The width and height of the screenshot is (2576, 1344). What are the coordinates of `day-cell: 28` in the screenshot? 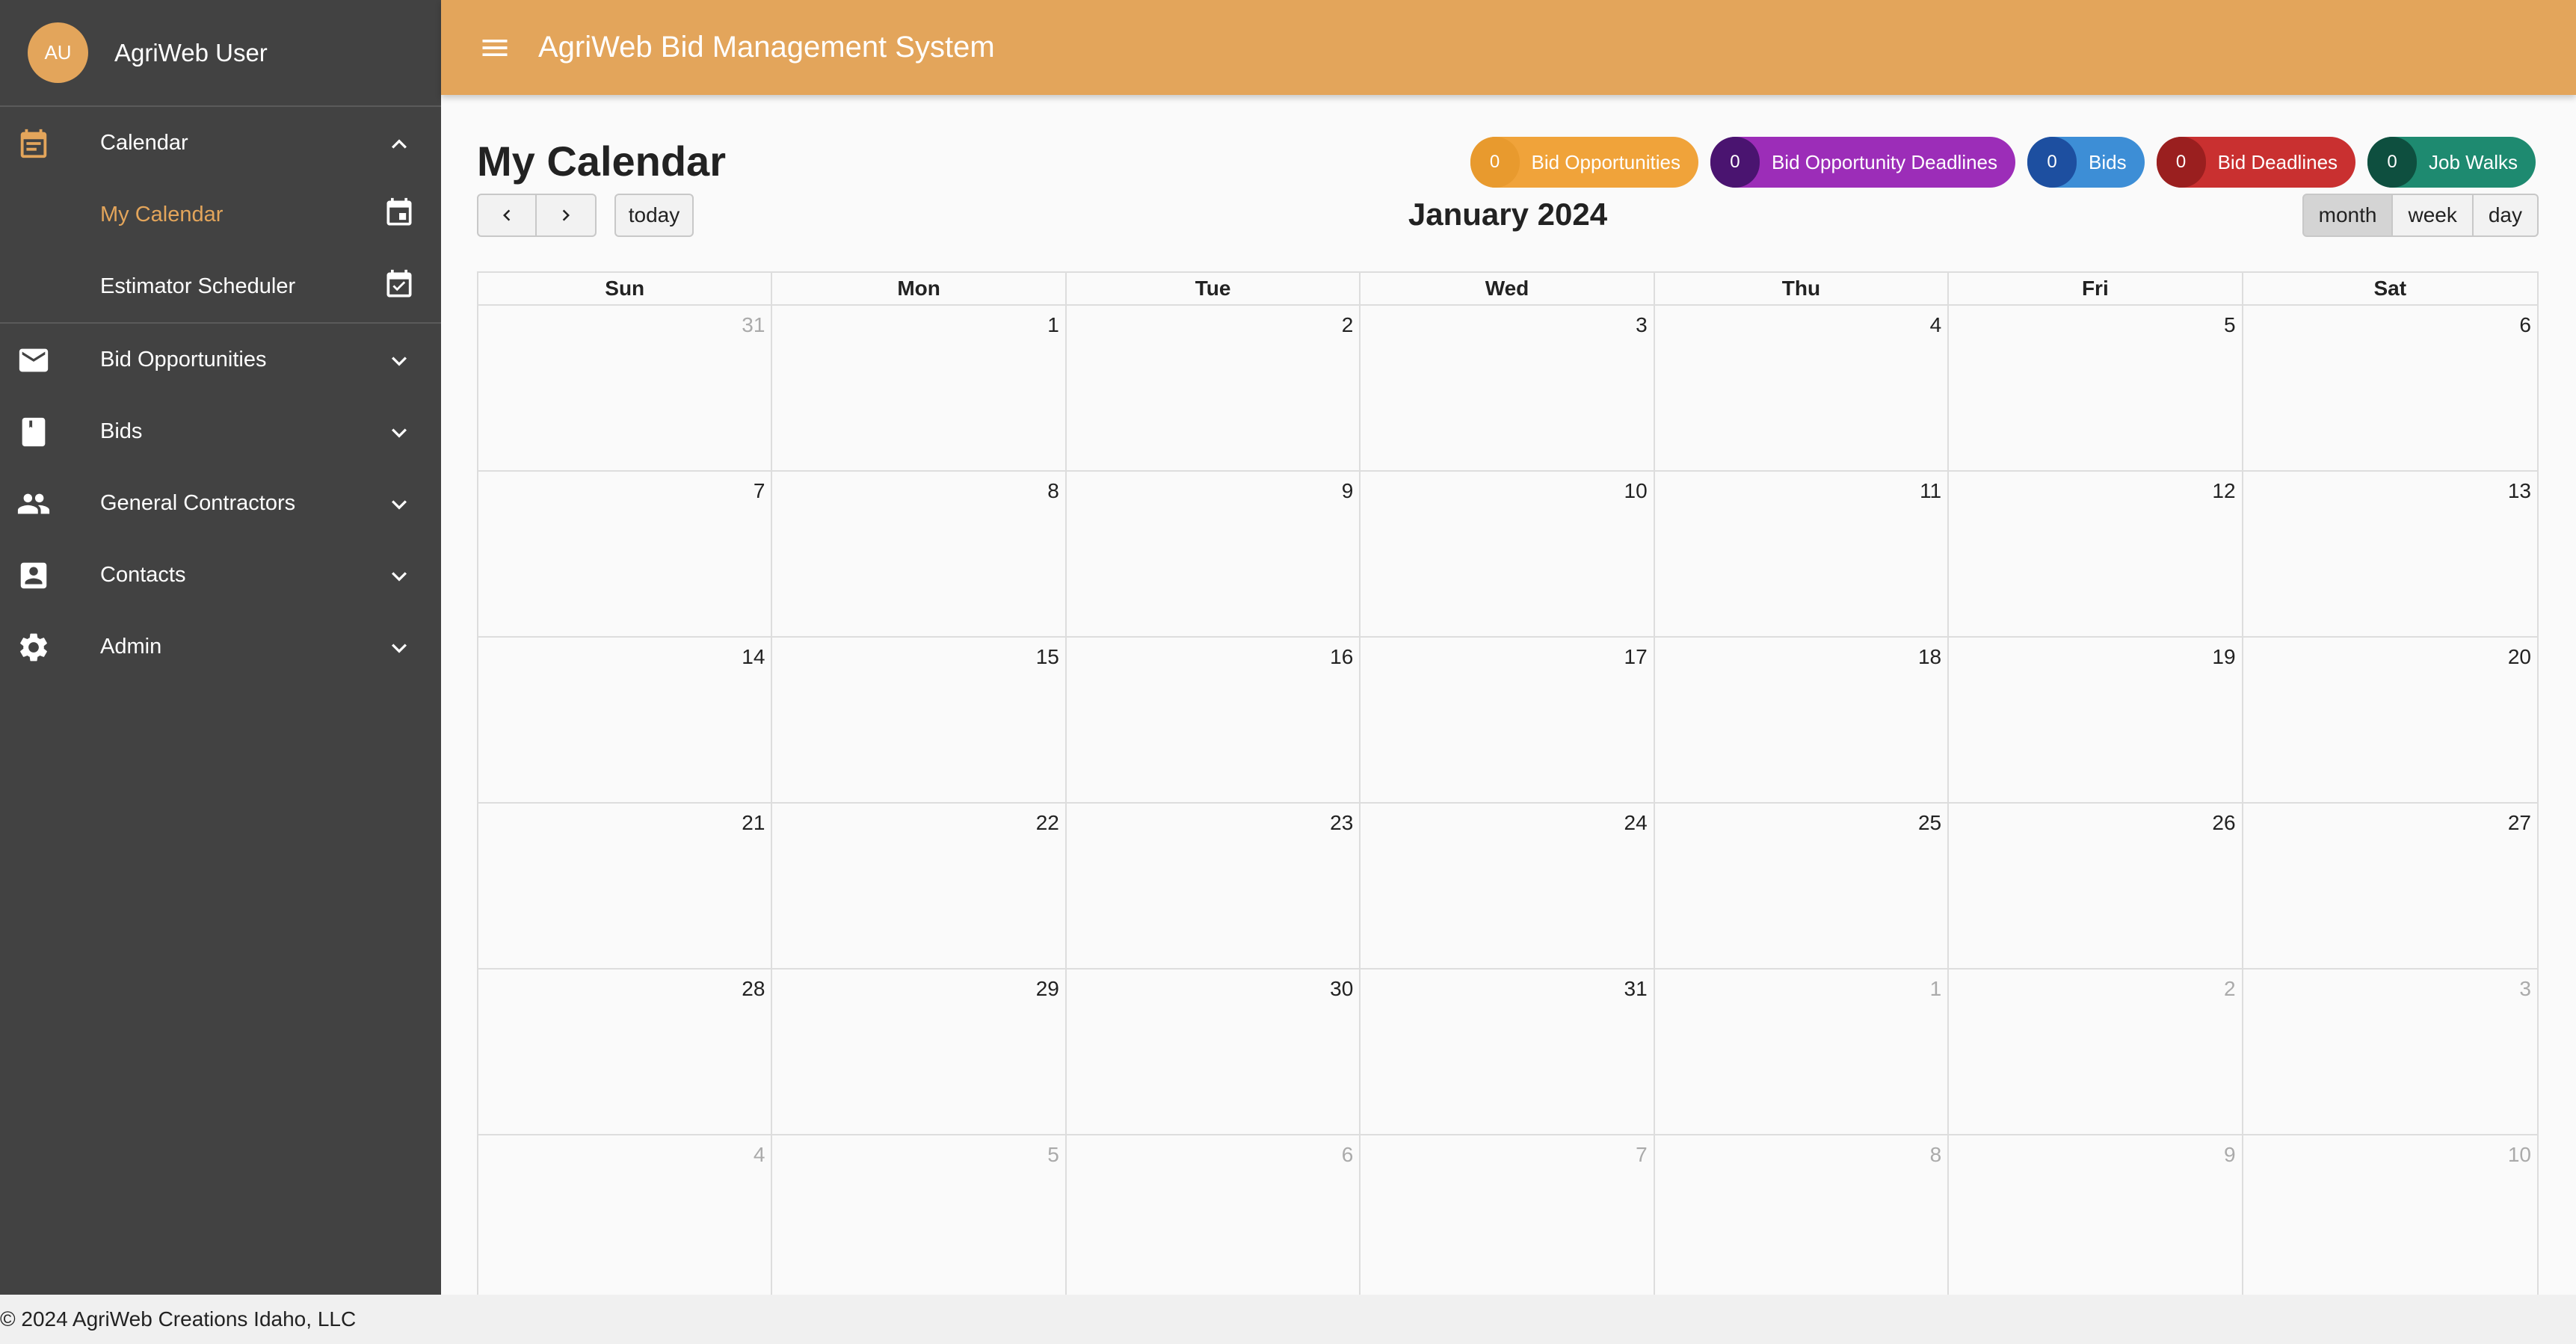 It's located at (625, 1052).